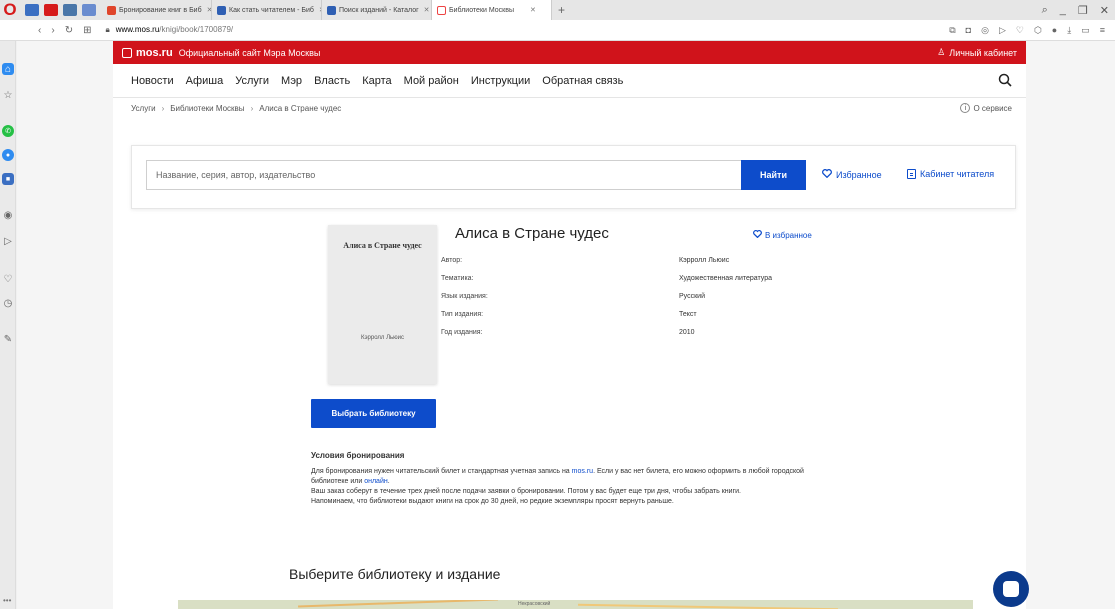 This screenshot has width=1115, height=609. I want to click on camera-icon: ◘, so click(968, 30).